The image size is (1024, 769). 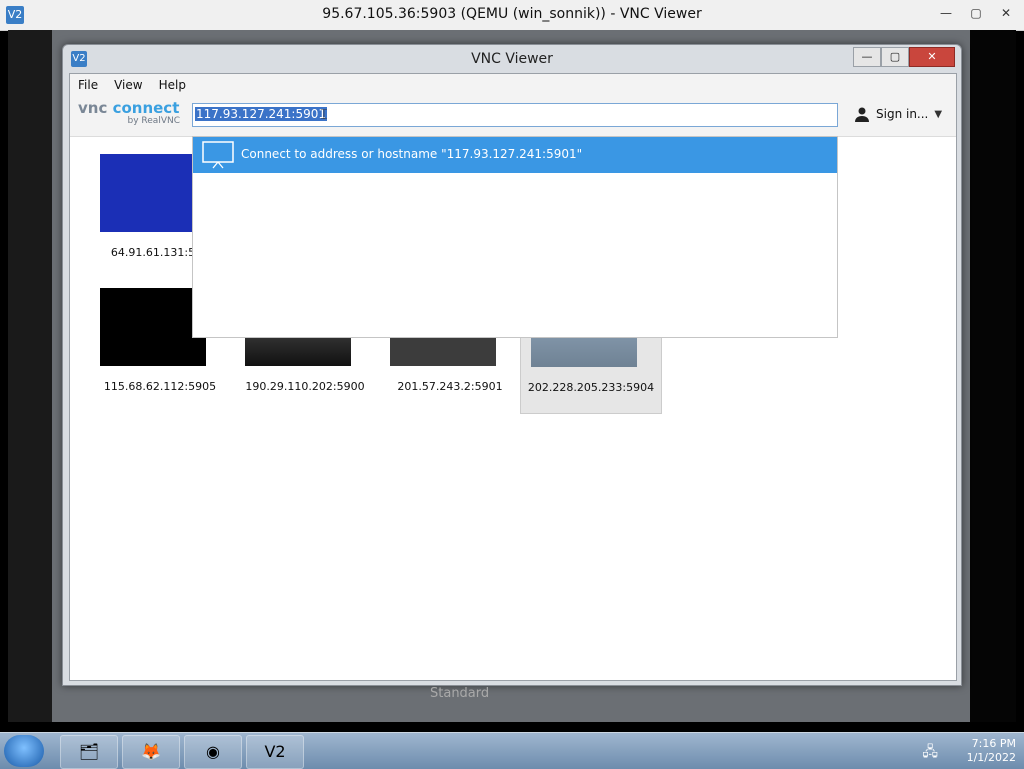 I want to click on remote-left-edge, so click(x=30, y=376).